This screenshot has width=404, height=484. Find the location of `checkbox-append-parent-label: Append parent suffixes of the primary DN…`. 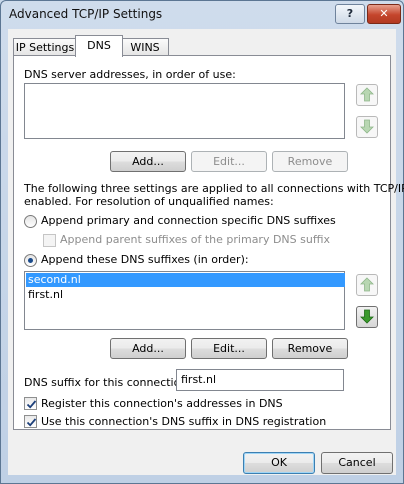

checkbox-append-parent-label: Append parent suffixes of the primary DN… is located at coordinates (195, 239).